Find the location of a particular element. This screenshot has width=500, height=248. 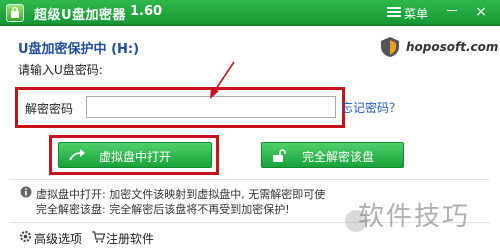

info-text-line-1: 虚拟盘中打开: 加密文件该映射到虚拟盘中, 无需解密即可使 is located at coordinates (181, 194).